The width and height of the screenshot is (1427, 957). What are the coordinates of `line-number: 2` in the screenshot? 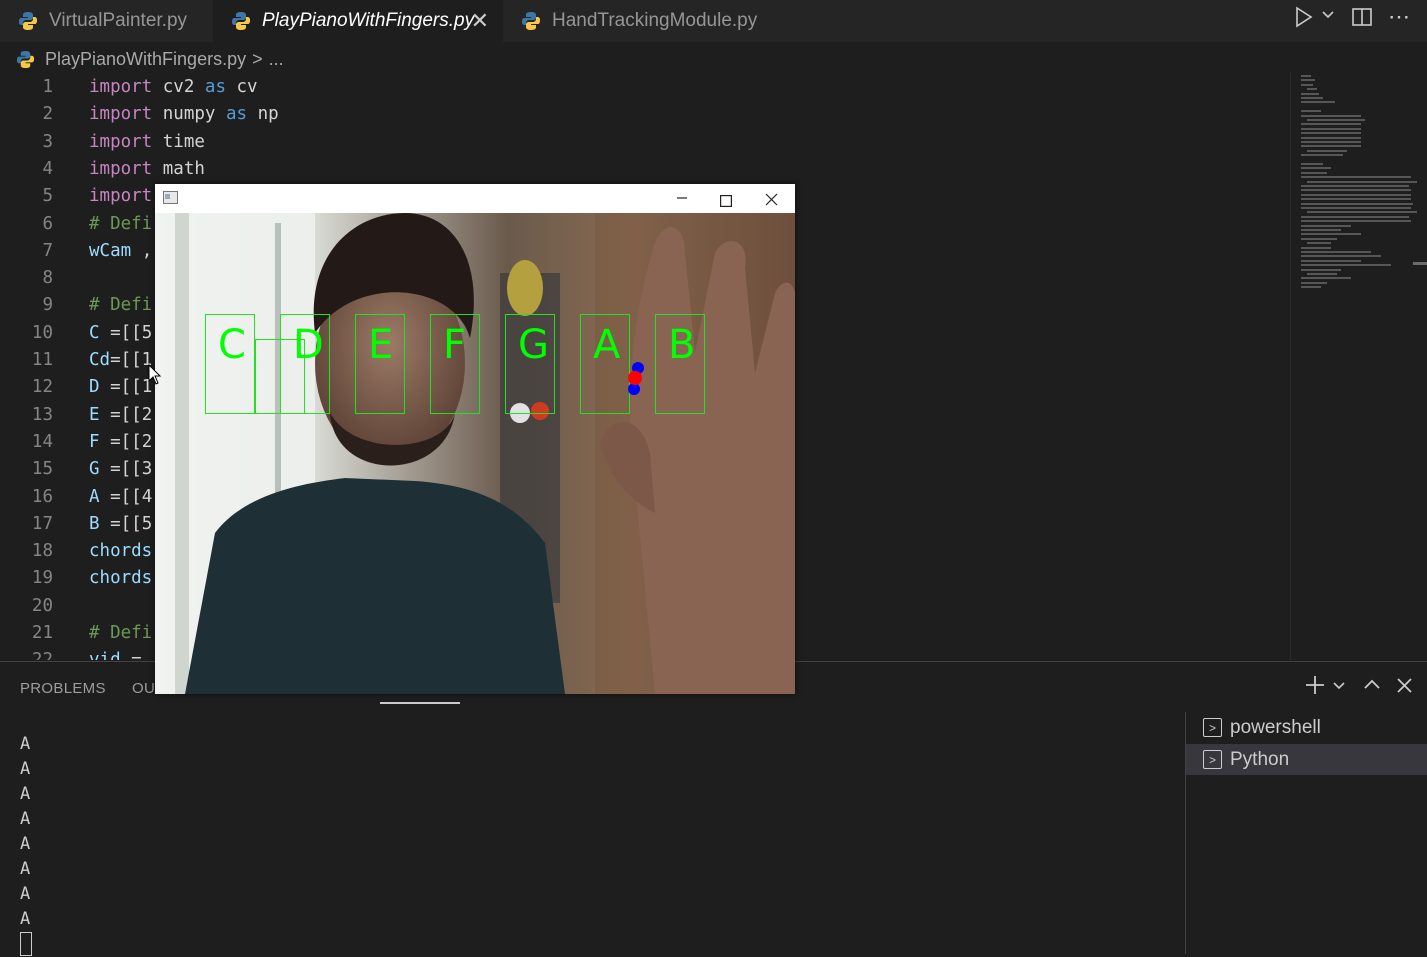 It's located at (47, 114).